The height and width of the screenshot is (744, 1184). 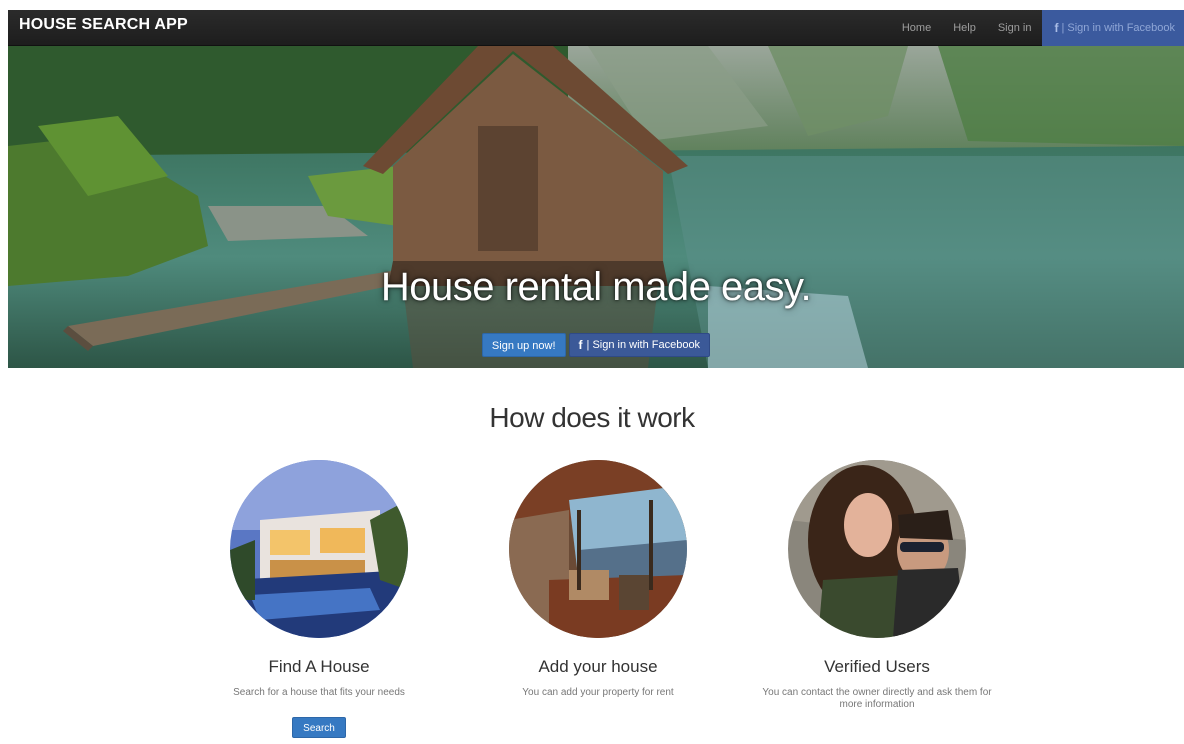 What do you see at coordinates (523, 345) in the screenshot?
I see `signup-button: Sign up now!` at bounding box center [523, 345].